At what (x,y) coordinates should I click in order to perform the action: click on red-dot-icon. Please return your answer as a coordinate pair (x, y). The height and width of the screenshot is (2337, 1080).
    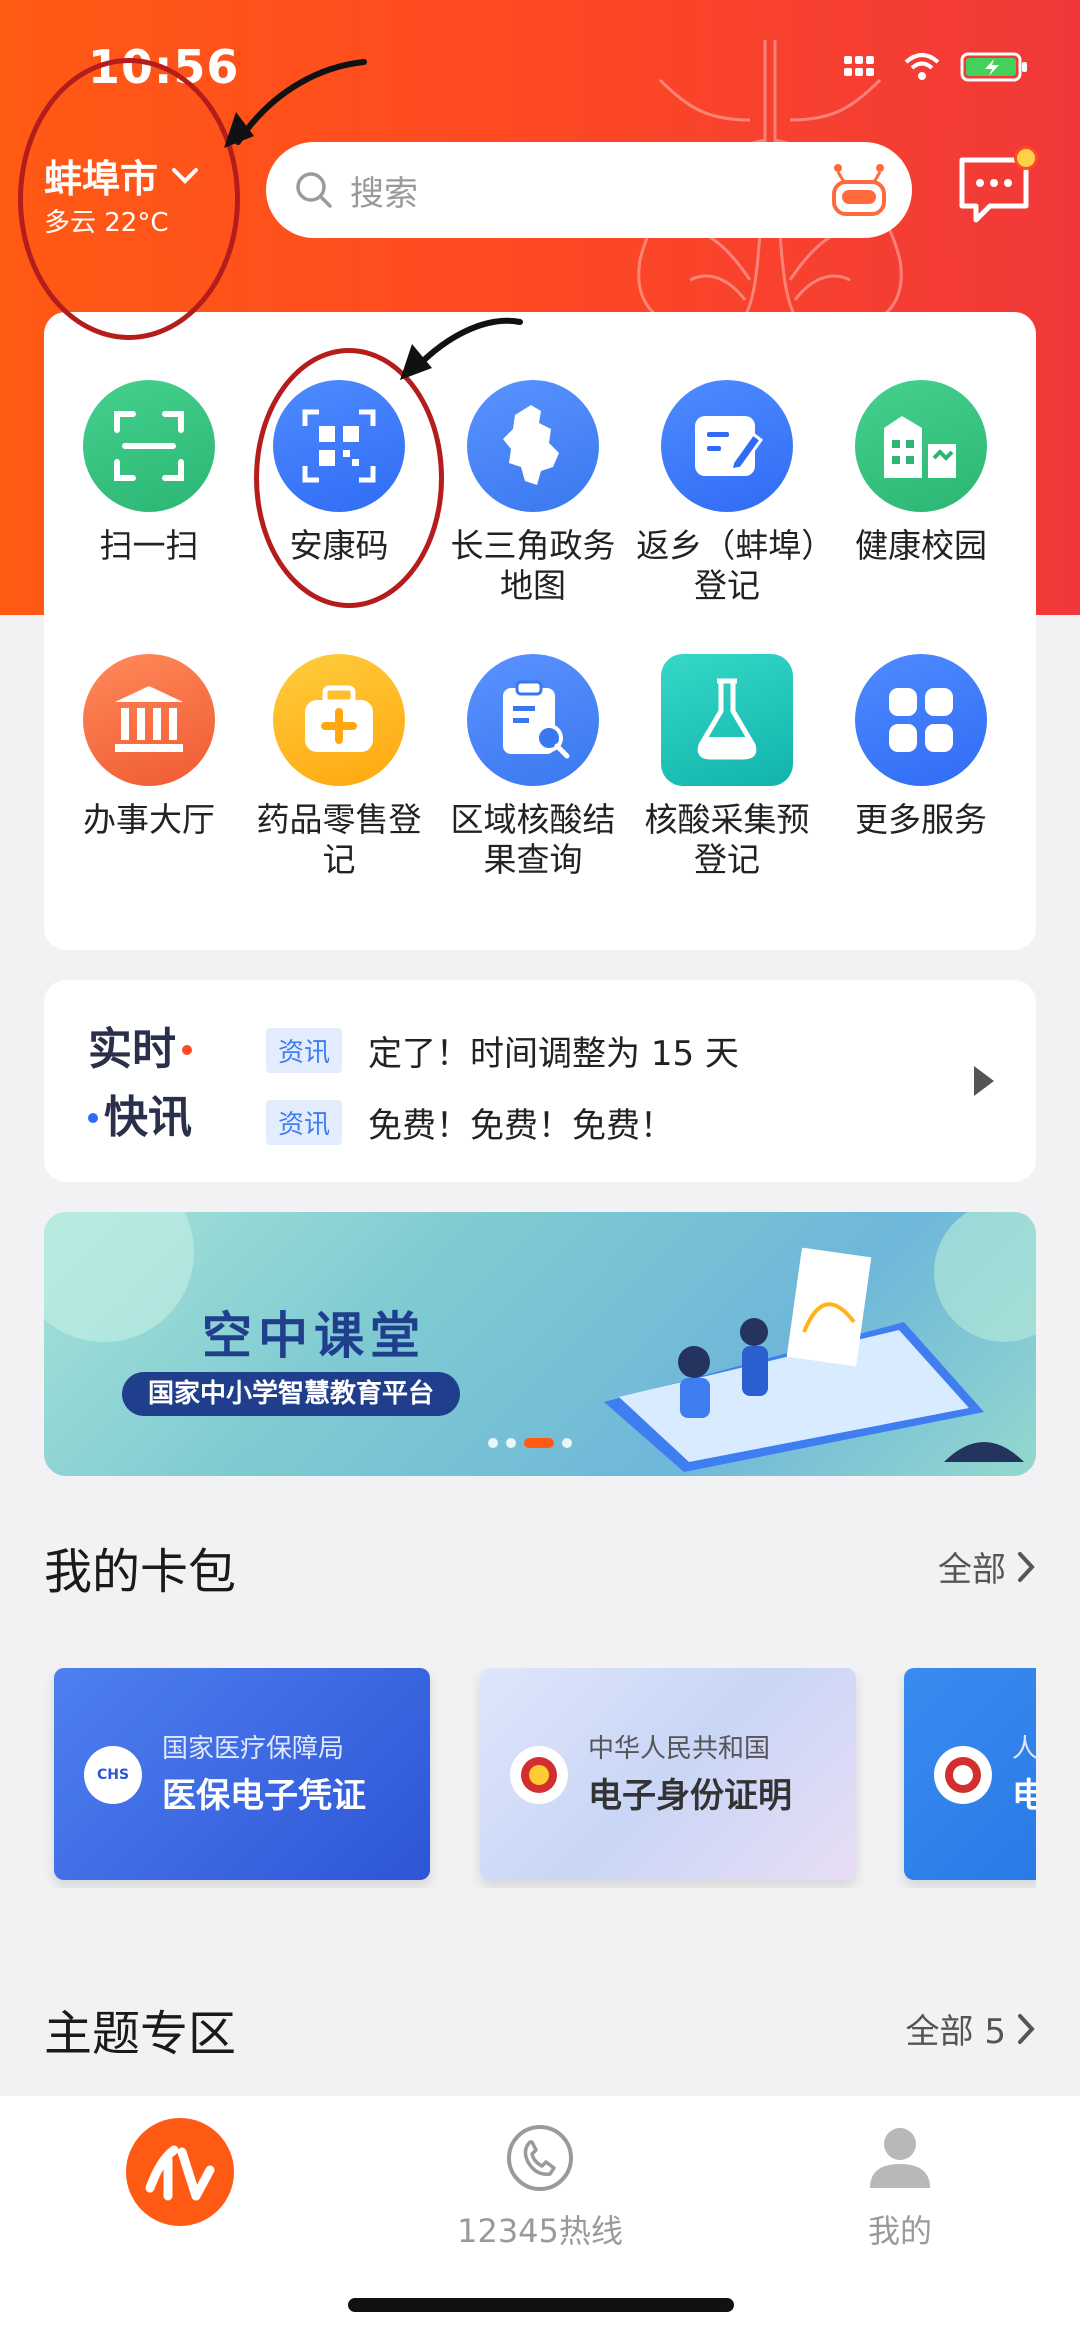
    Looking at the image, I should click on (187, 1050).